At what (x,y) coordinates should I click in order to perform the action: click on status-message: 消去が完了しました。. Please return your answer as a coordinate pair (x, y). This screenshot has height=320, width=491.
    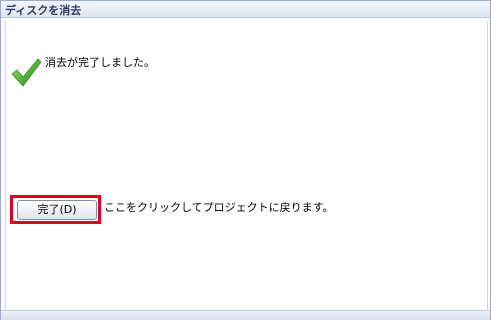
    Looking at the image, I should click on (100, 62).